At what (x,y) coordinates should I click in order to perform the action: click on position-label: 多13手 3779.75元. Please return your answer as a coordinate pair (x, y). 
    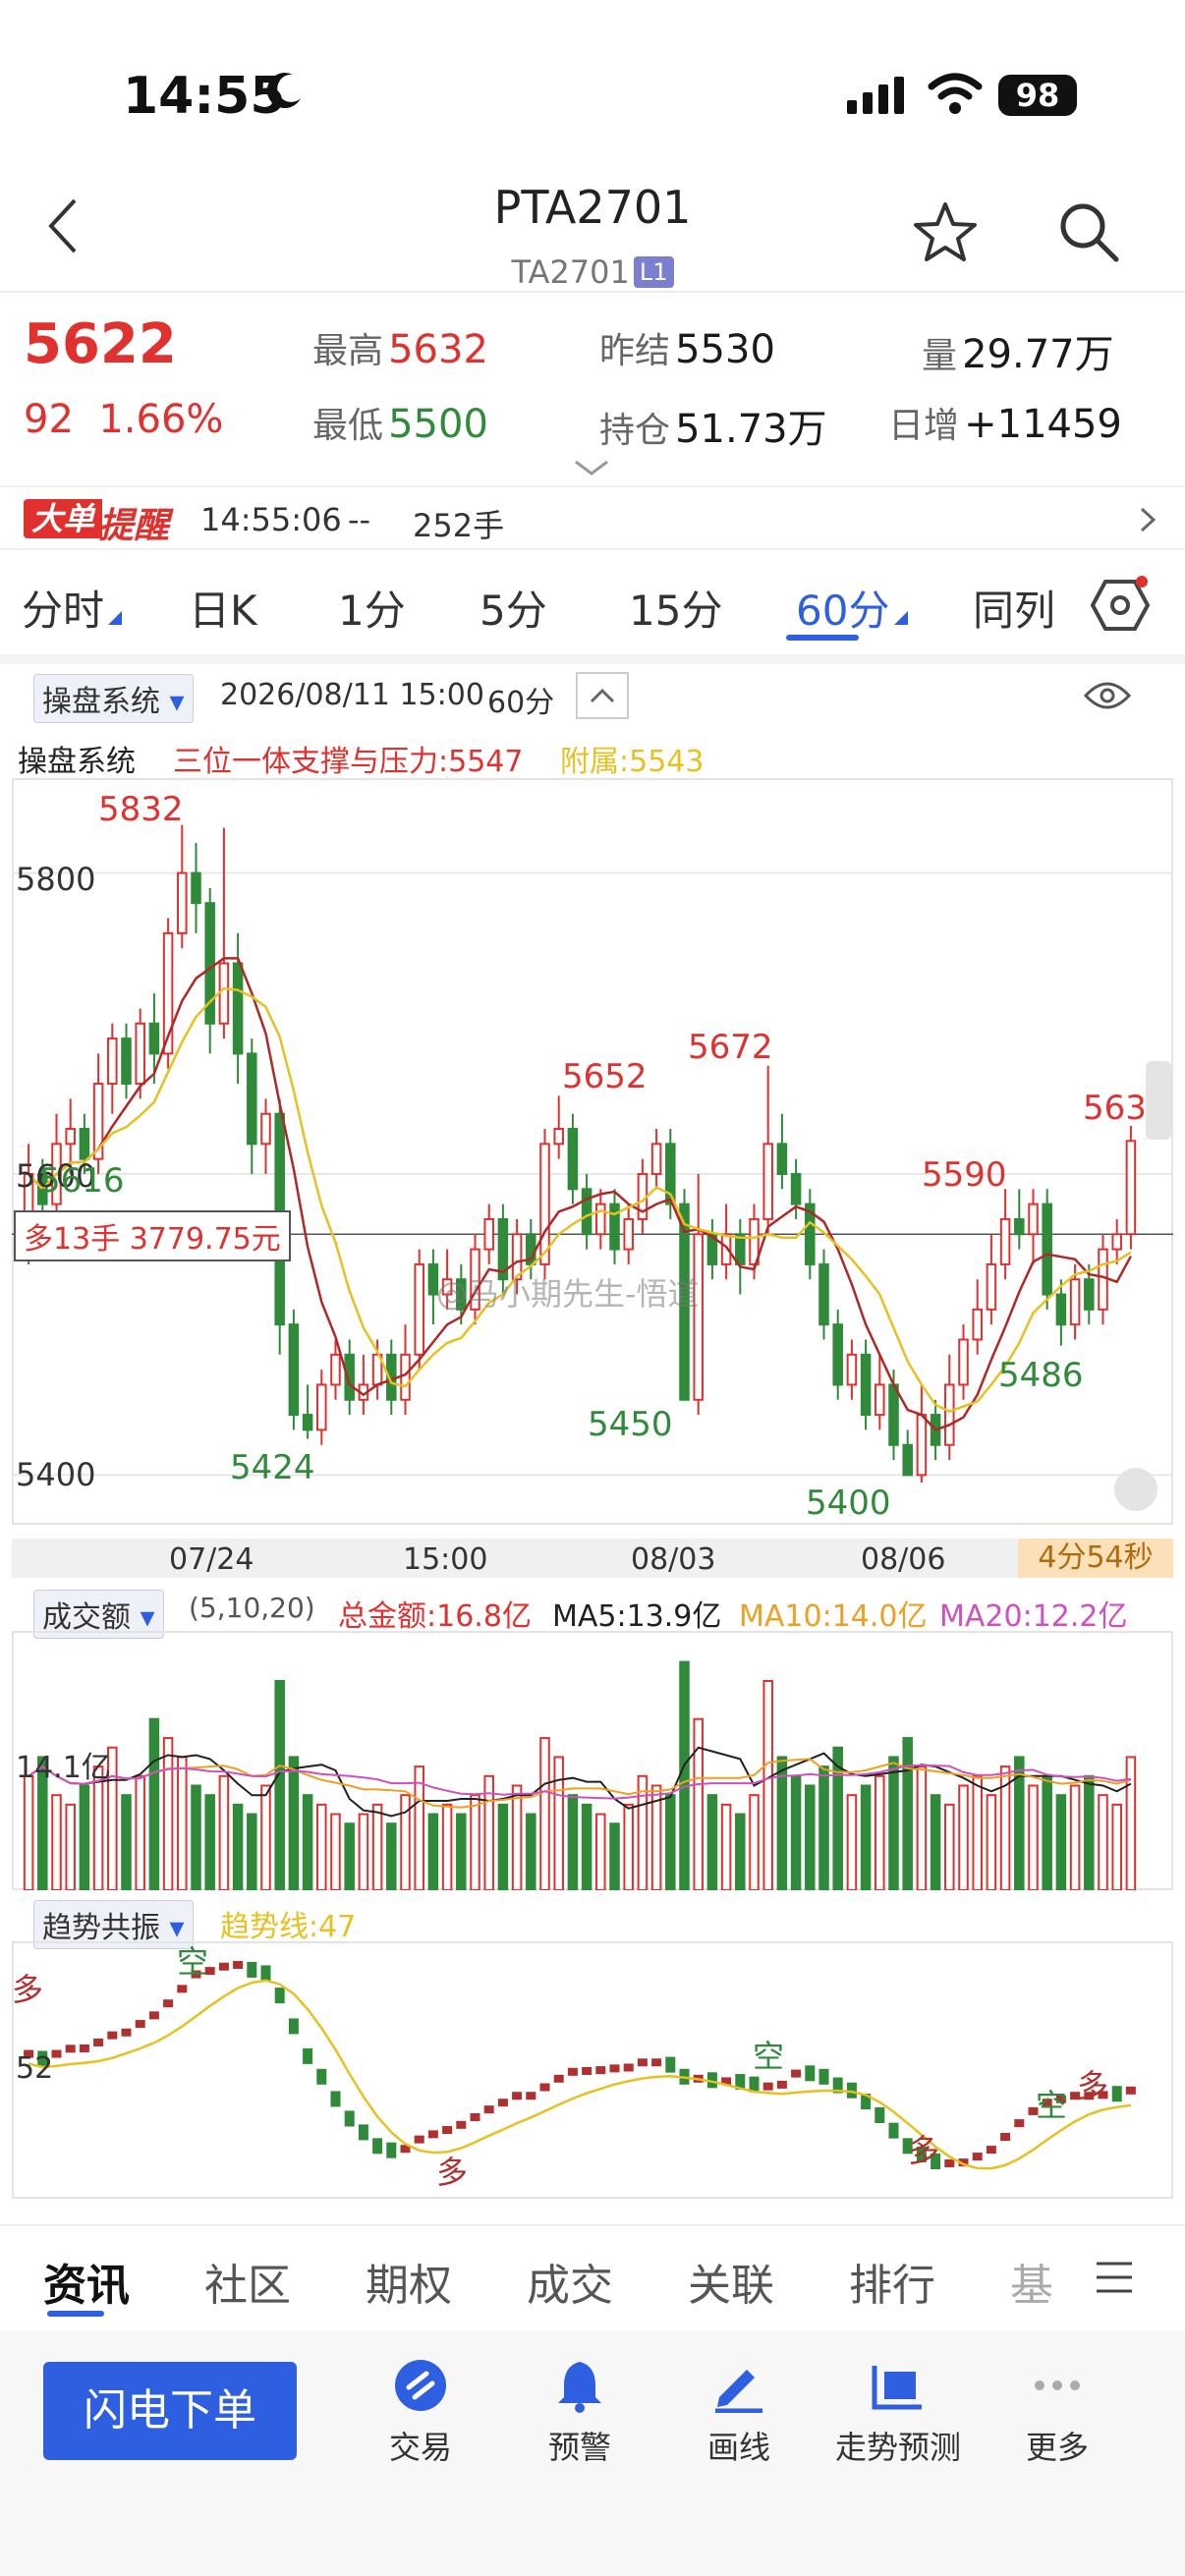
    Looking at the image, I should click on (152, 1235).